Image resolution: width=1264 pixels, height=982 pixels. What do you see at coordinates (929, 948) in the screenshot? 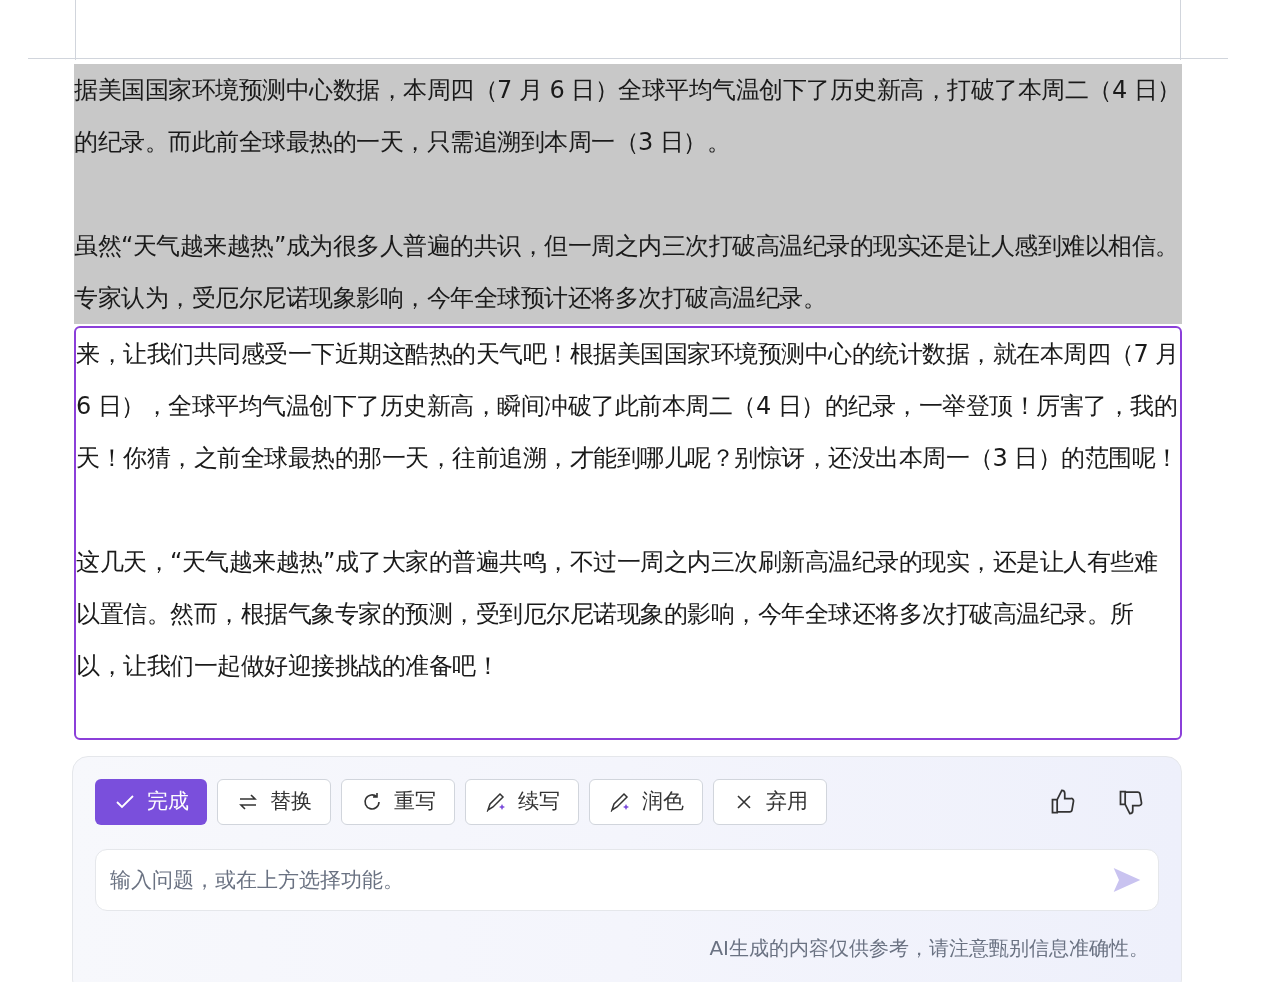
I see `disclaimer-text: AI生成的内容仅供参考，请注意甄别信息准确性。` at bounding box center [929, 948].